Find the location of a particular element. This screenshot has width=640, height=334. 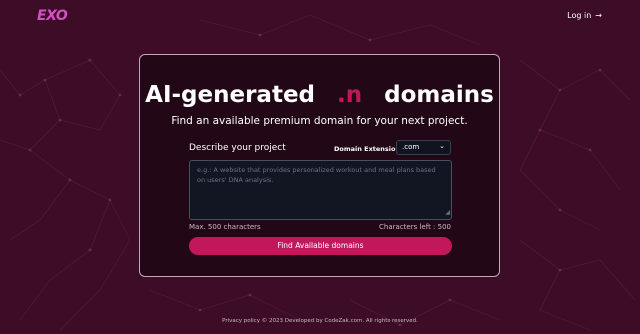

arrow-right-icon: → is located at coordinates (598, 15).